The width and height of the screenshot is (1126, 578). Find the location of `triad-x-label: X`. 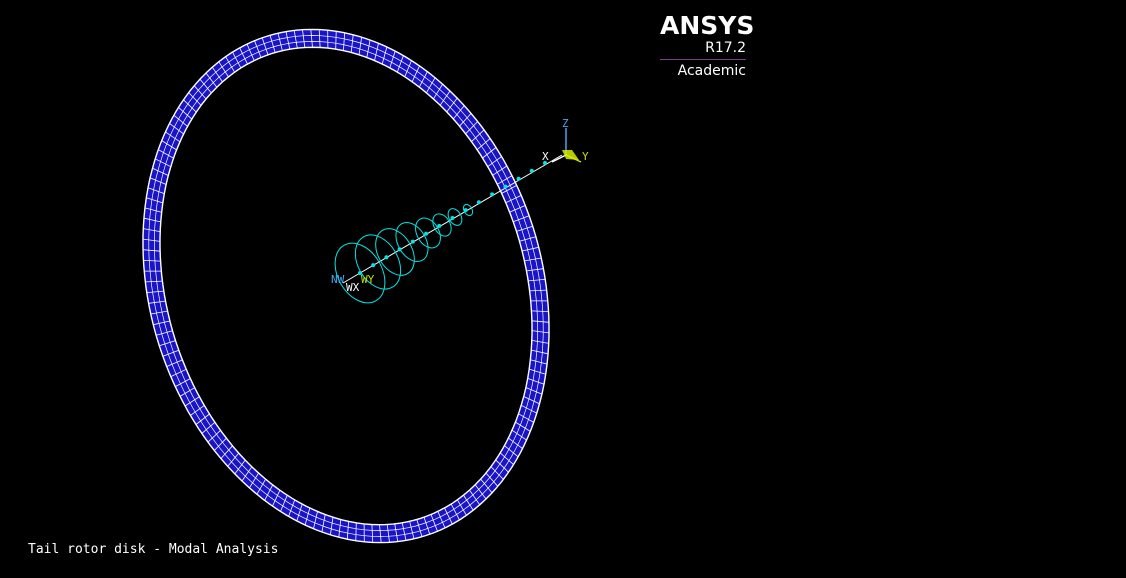

triad-x-label: X is located at coordinates (545, 156).